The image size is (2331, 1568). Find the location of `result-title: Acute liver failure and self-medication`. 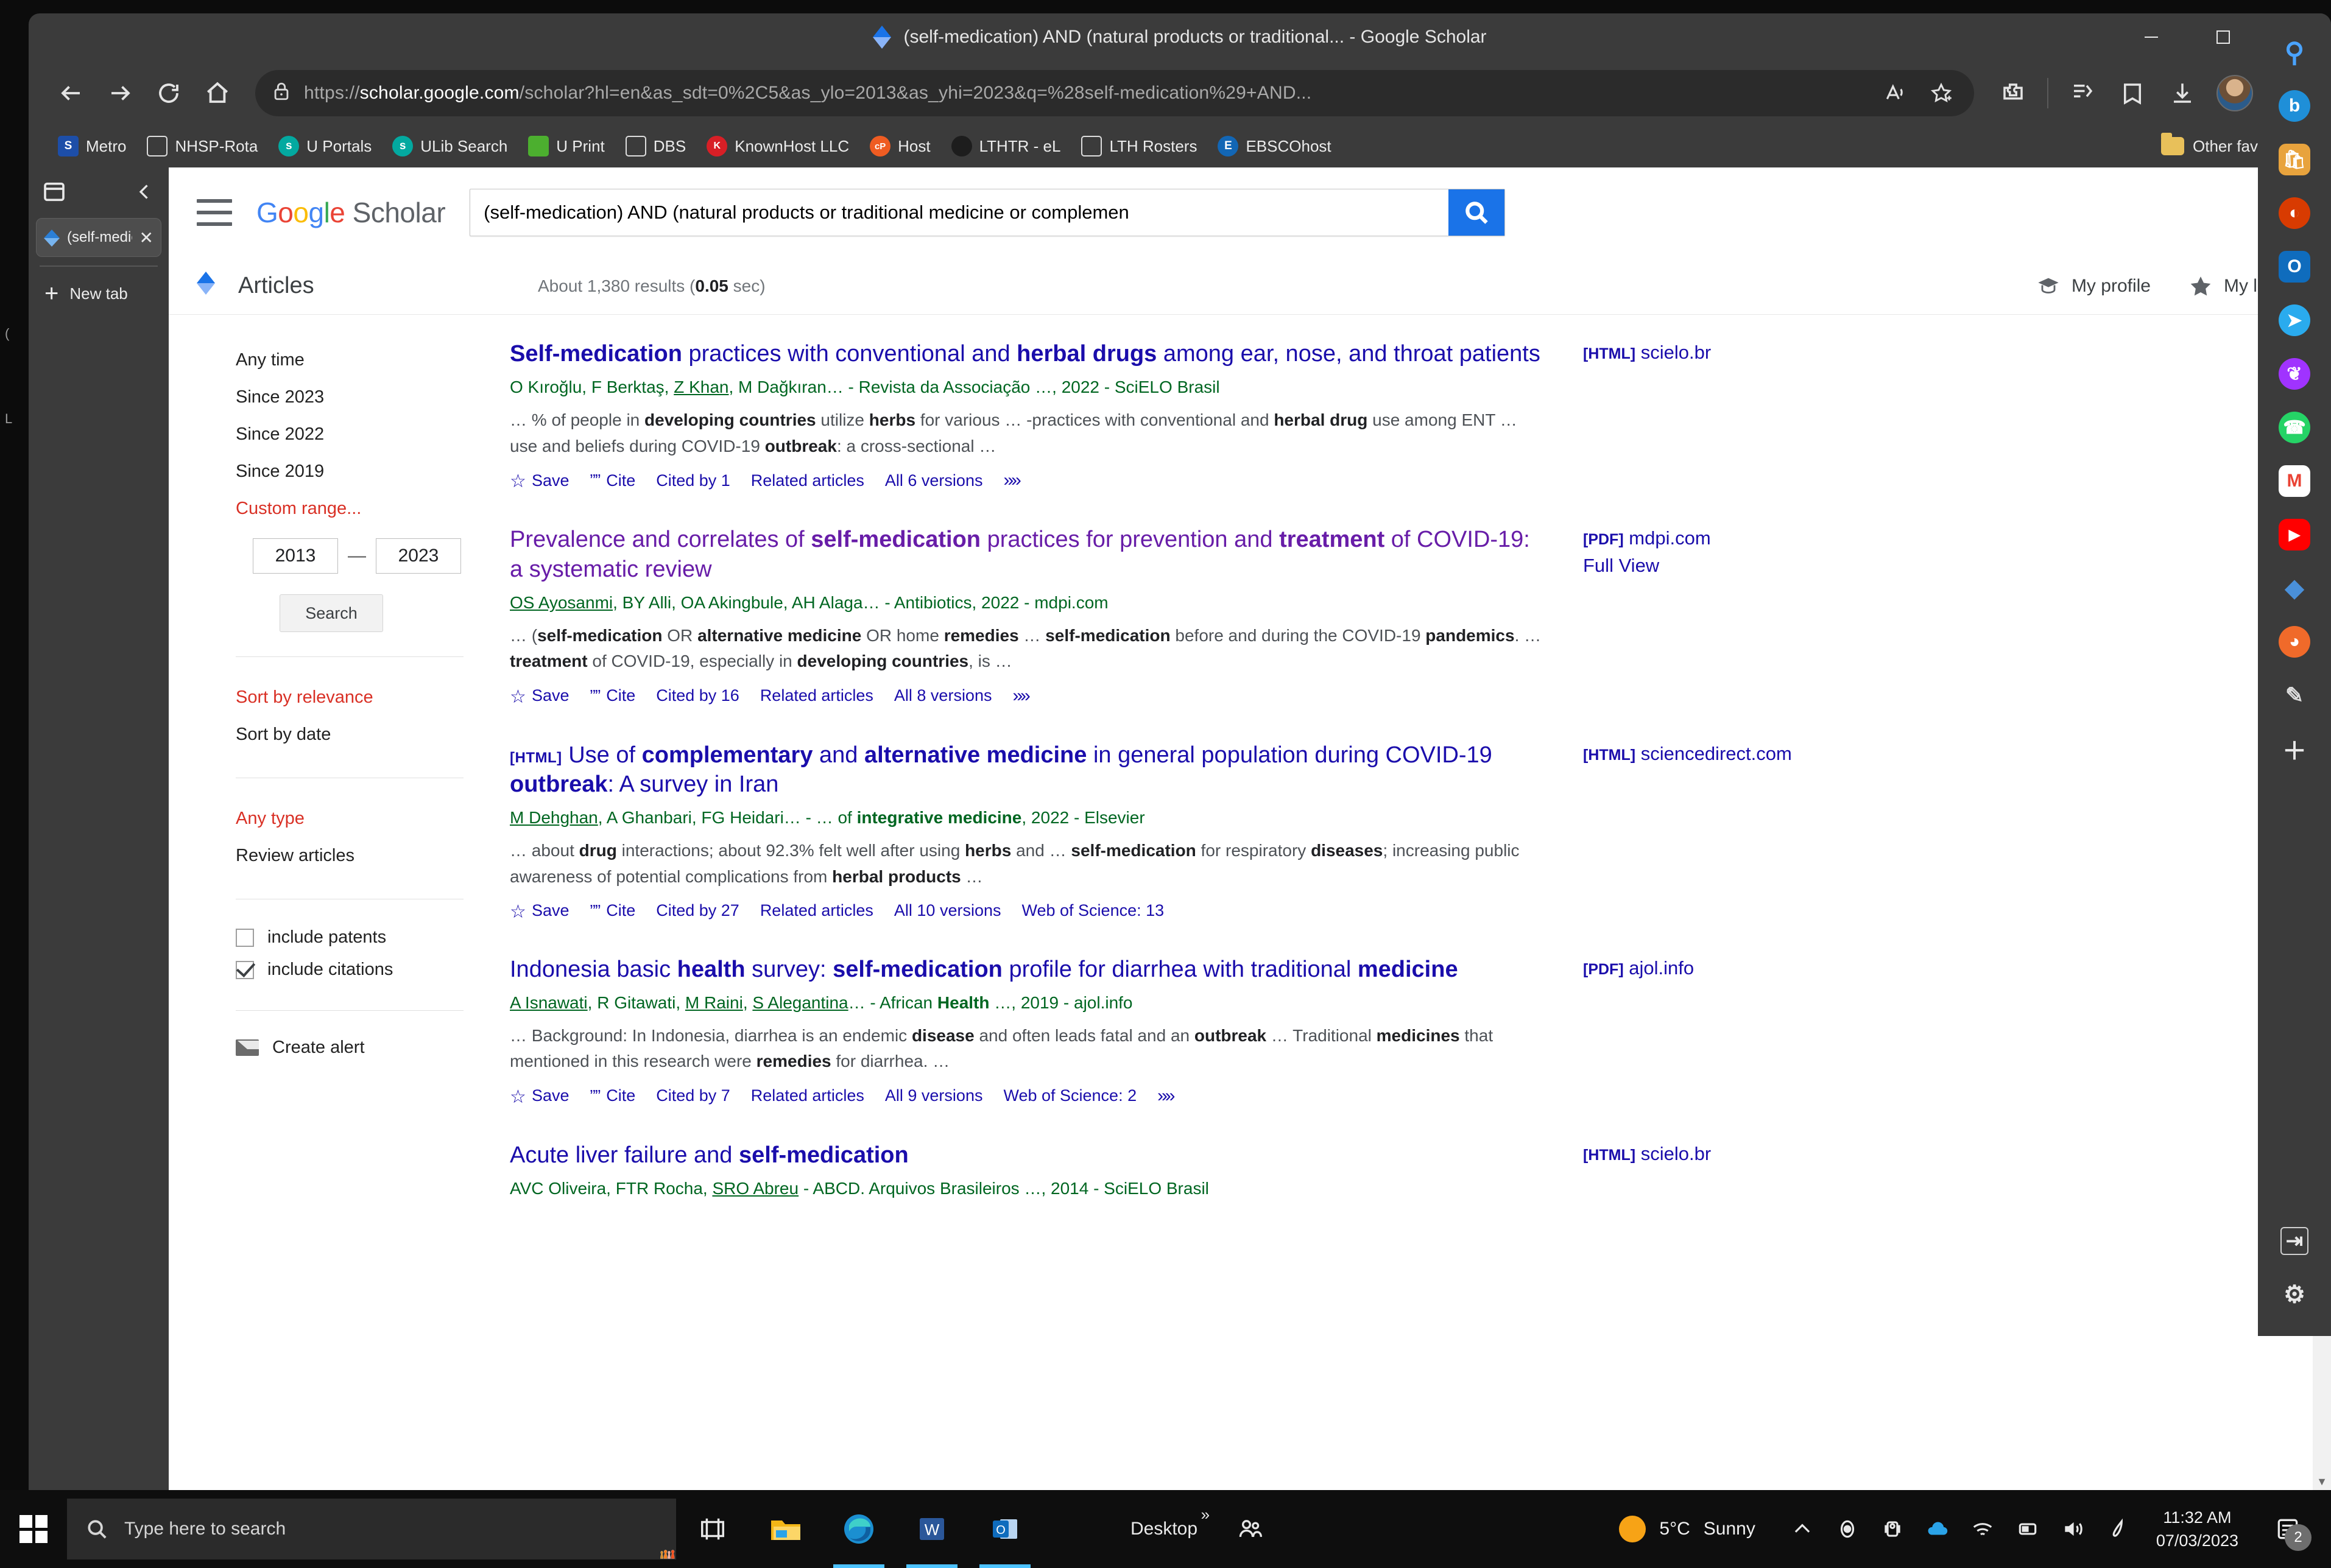

result-title: Acute liver failure and self-medication is located at coordinates (1027, 1156).